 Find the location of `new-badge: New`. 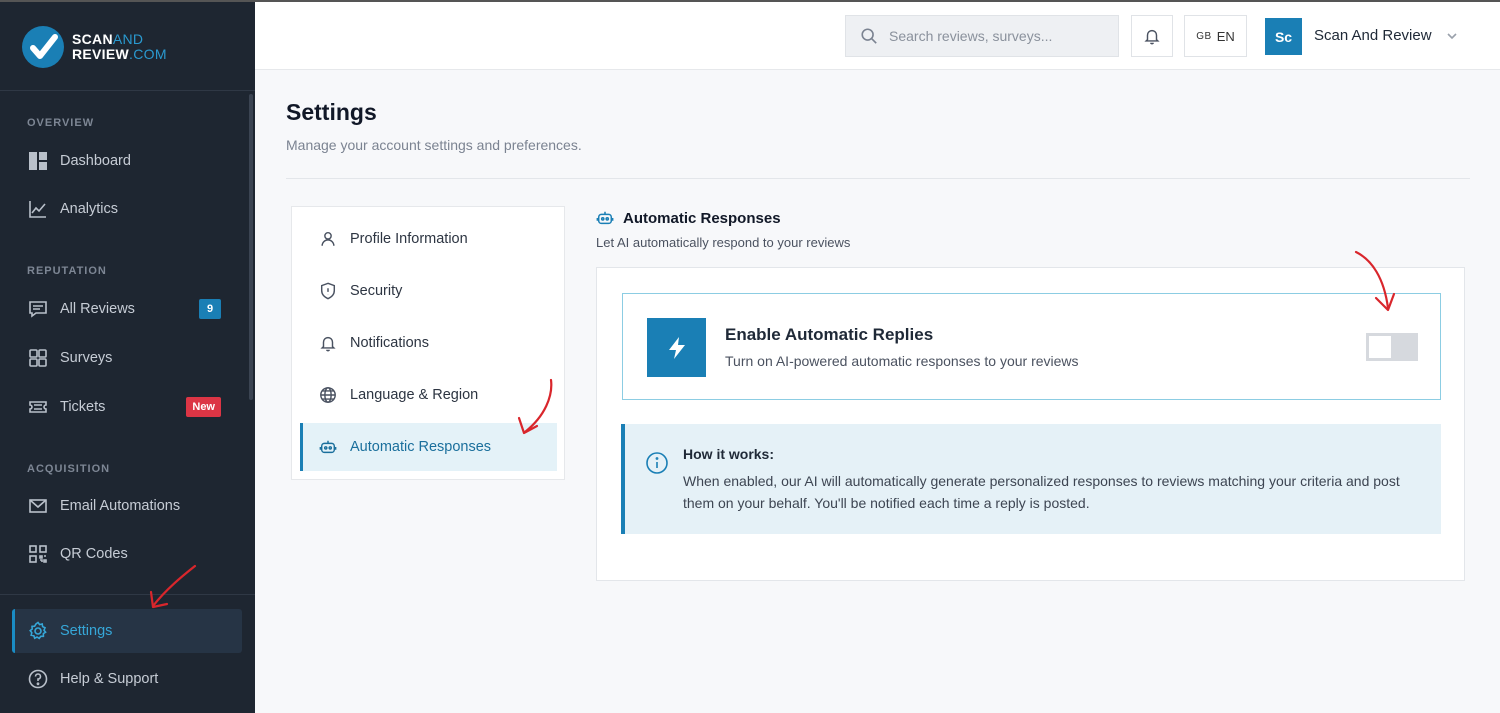

new-badge: New is located at coordinates (203, 407).